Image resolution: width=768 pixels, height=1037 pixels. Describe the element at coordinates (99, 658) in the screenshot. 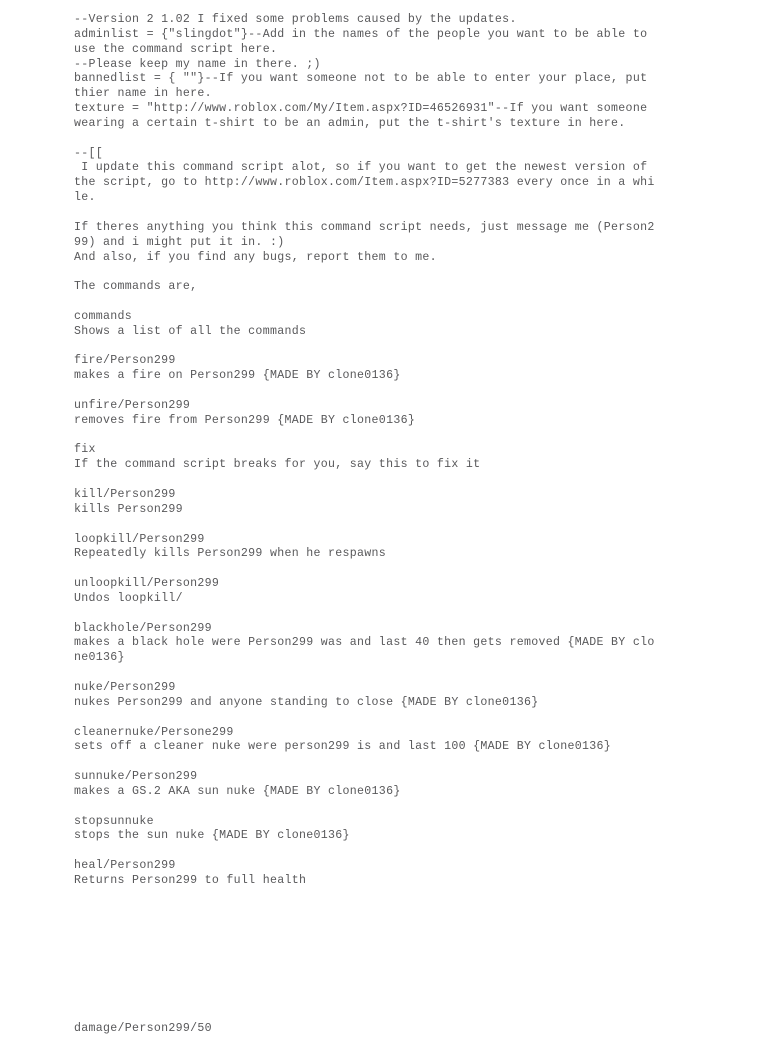

I see `text-line: ne0136}` at that location.